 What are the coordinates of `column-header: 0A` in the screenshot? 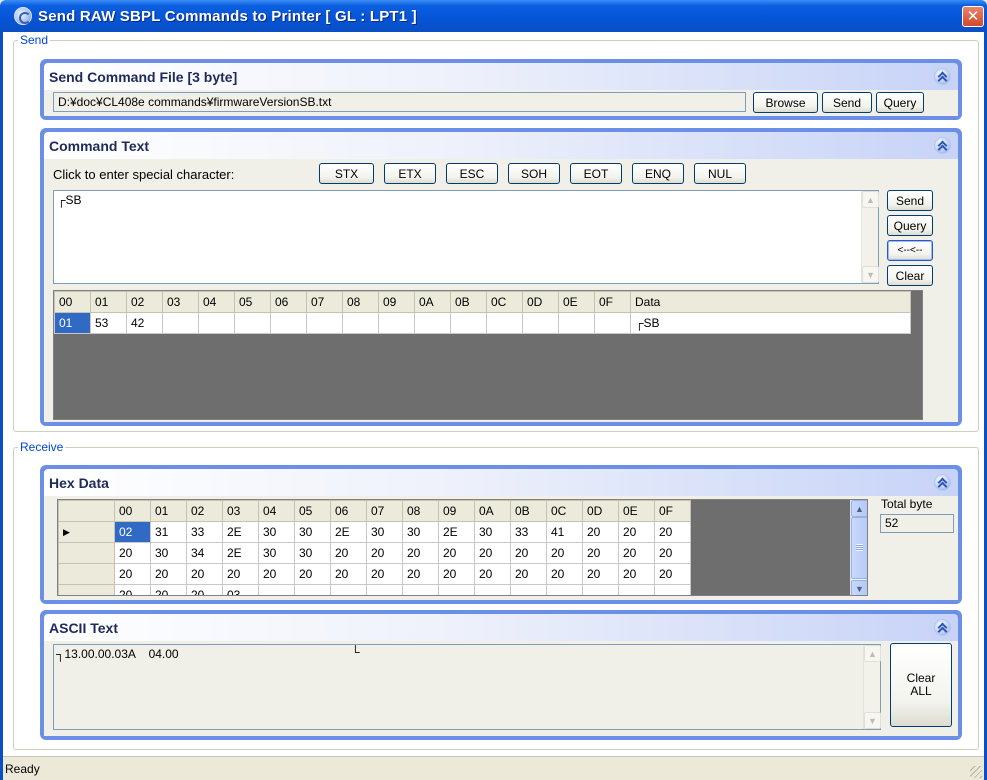 It's located at (492, 511).